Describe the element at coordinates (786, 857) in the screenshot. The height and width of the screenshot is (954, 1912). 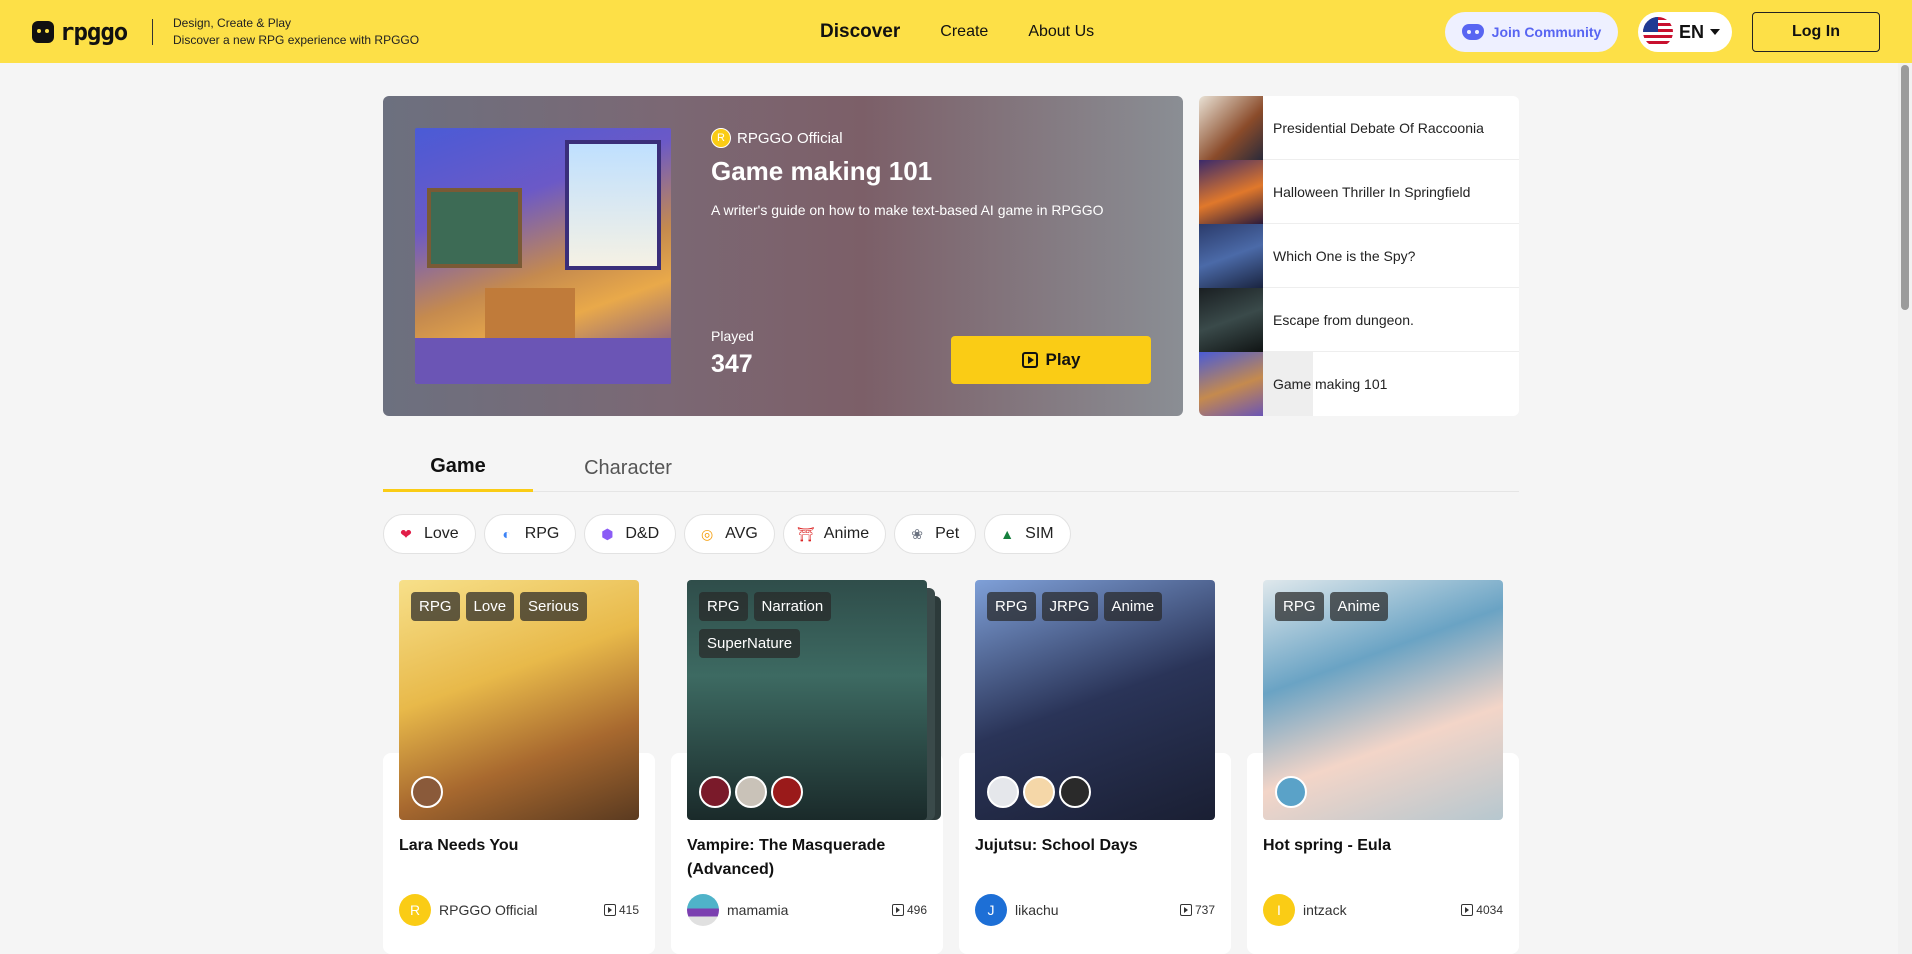
I see `game-title: Vampire: The Masquerade (Advanced)` at that location.